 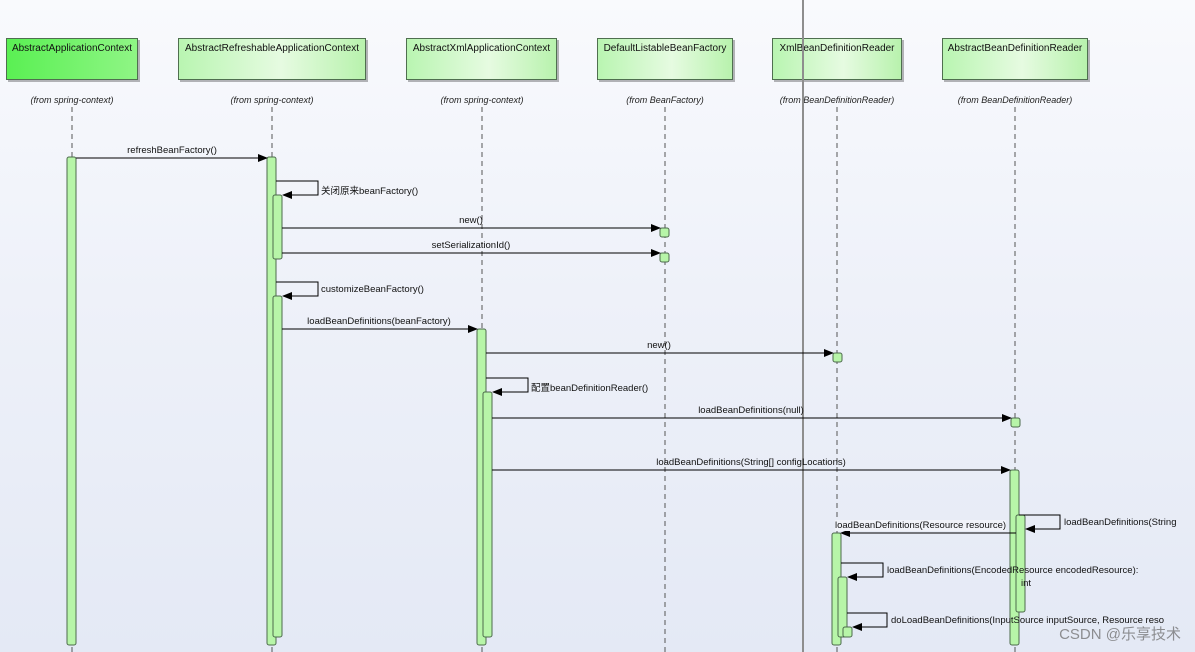 What do you see at coordinates (471, 220) in the screenshot?
I see `message-label-new-bean-factory: new()` at bounding box center [471, 220].